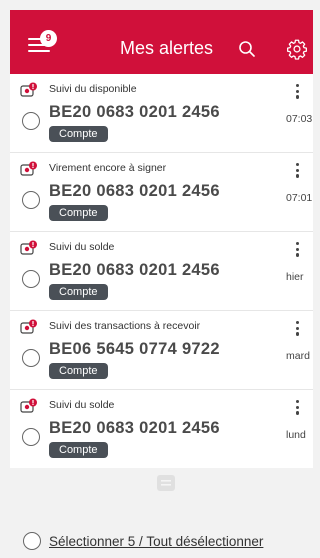  I want to click on settings-button, so click(297, 49).